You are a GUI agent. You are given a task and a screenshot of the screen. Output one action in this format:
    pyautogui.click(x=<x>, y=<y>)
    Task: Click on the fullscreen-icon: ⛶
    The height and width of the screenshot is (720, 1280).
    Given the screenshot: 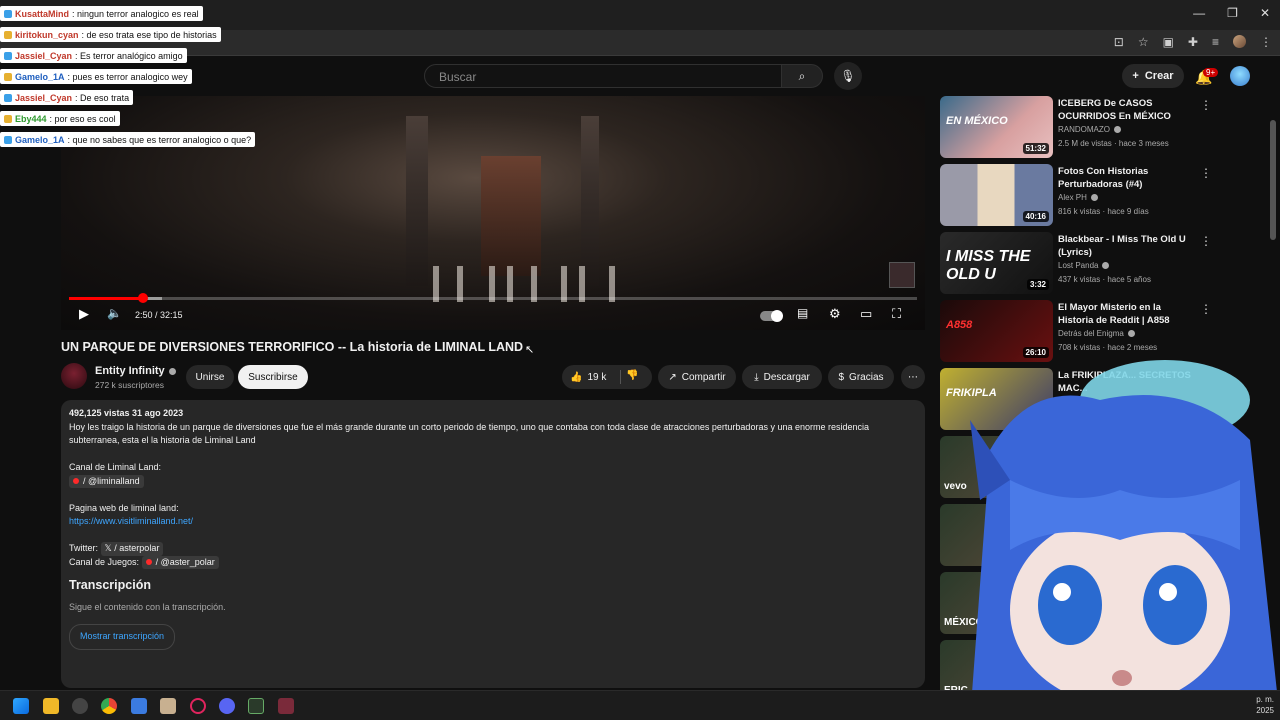 What is the action you would take?
    pyautogui.click(x=896, y=314)
    